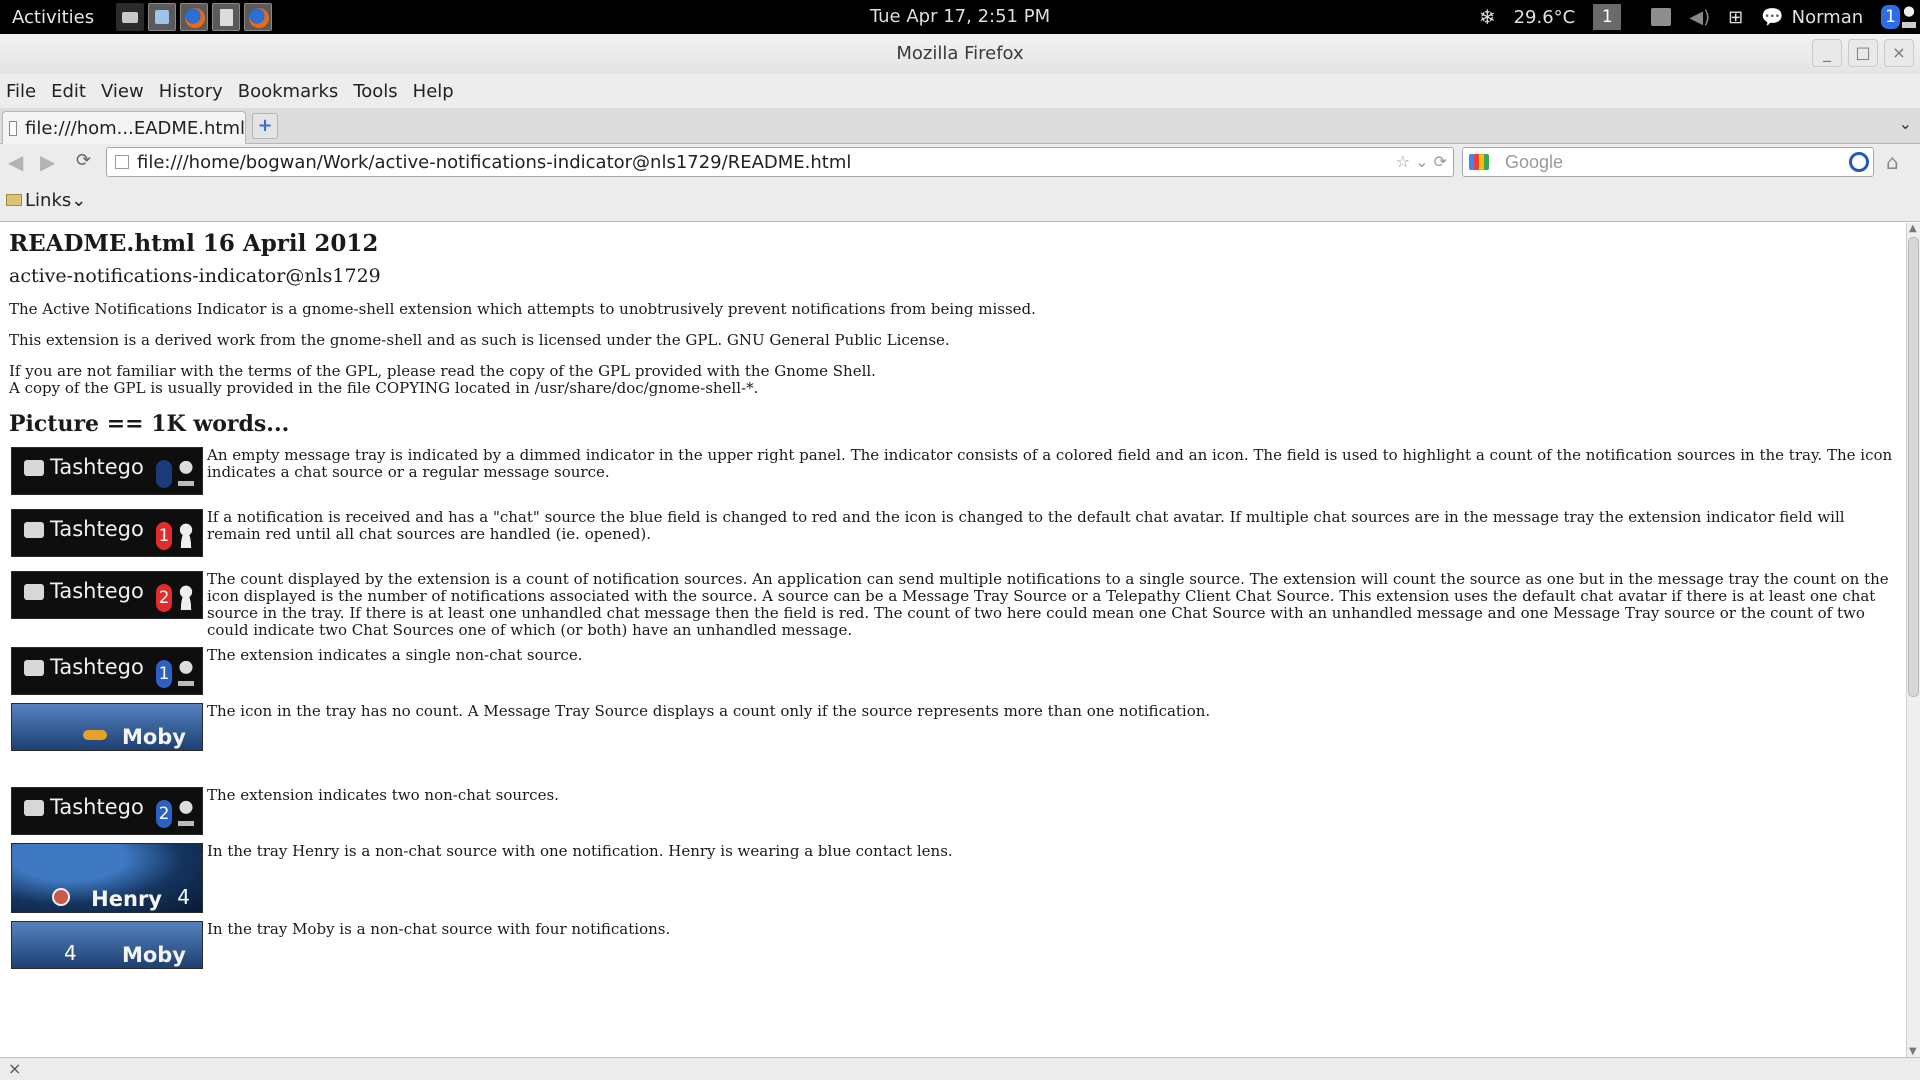  I want to click on site-identity-icon, so click(122, 162).